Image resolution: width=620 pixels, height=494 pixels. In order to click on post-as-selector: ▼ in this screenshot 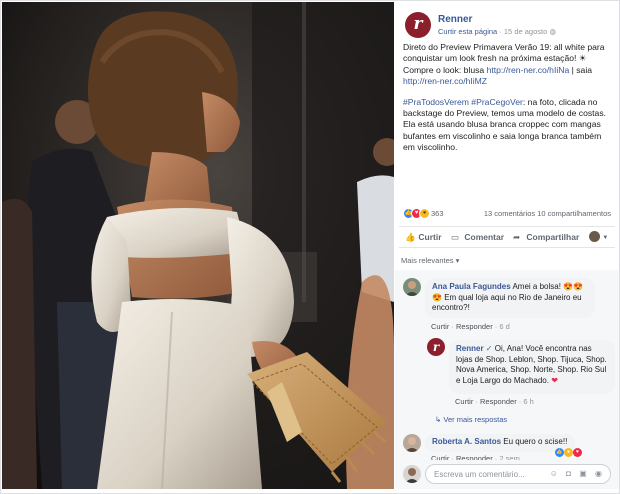, I will do `click(599, 237)`.